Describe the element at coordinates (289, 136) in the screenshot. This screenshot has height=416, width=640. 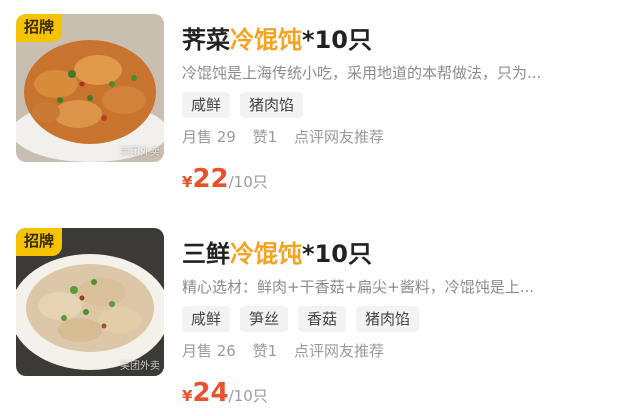
I see `dish-meta: 月售 29 赞1 点评网友推荐` at that location.